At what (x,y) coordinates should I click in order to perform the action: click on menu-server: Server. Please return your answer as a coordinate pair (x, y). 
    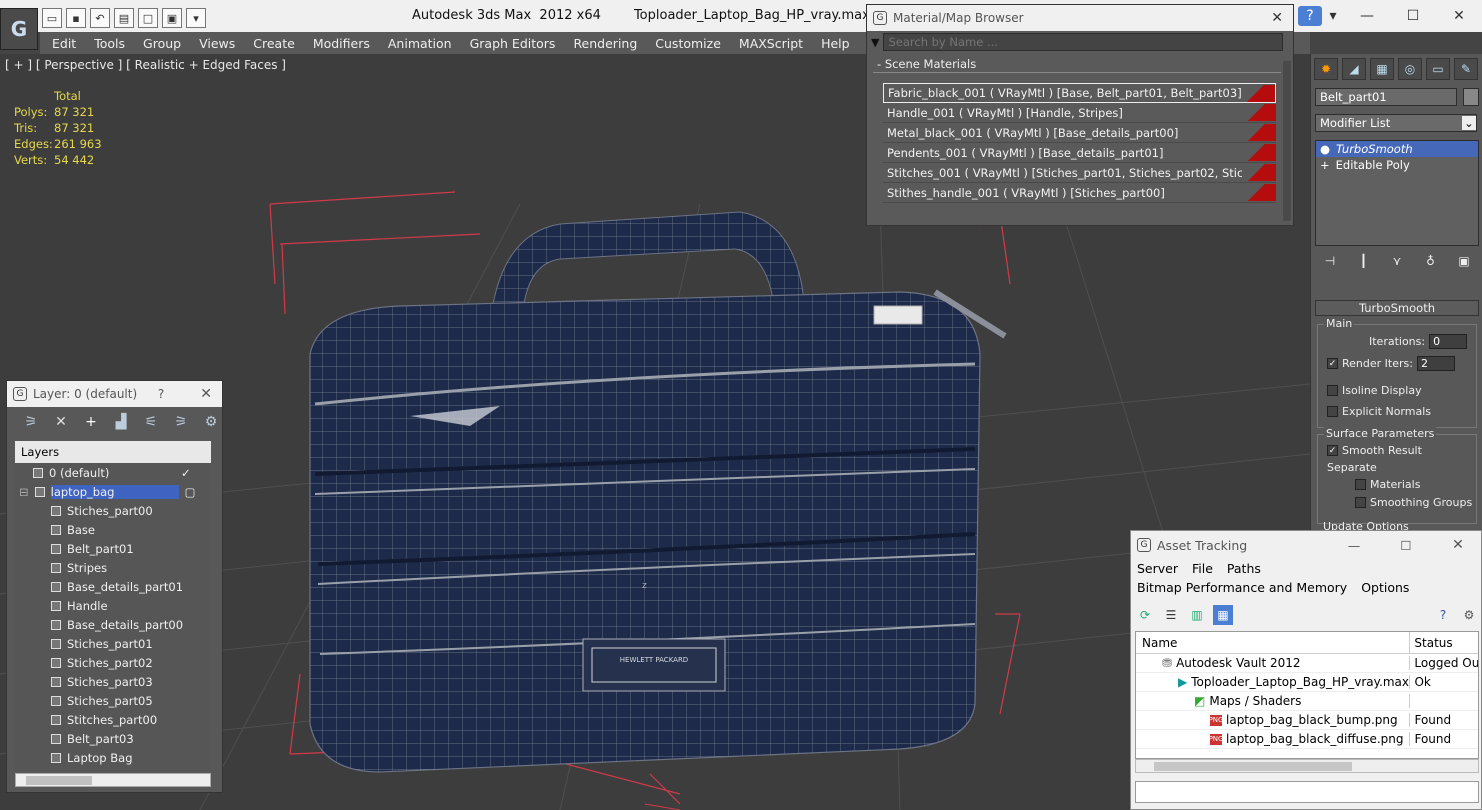
    Looking at the image, I should click on (1157, 568).